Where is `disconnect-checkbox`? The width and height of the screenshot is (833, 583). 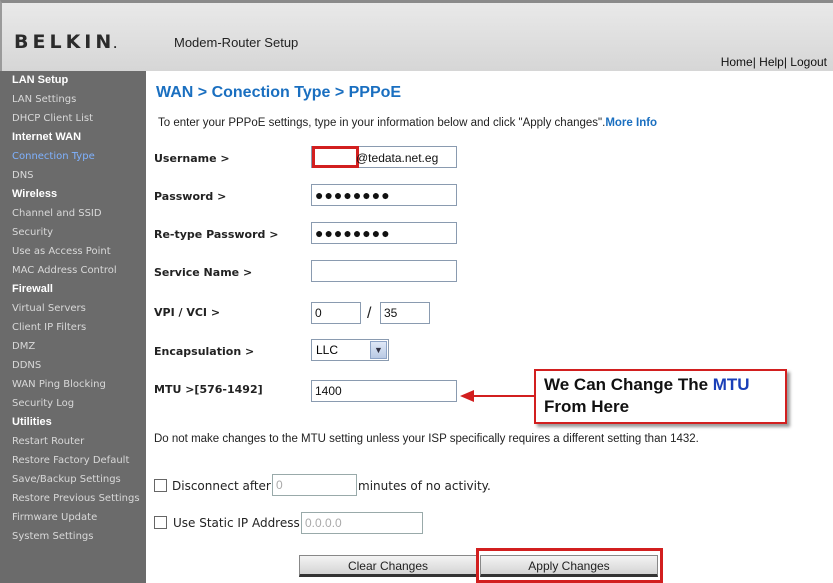 disconnect-checkbox is located at coordinates (160, 485).